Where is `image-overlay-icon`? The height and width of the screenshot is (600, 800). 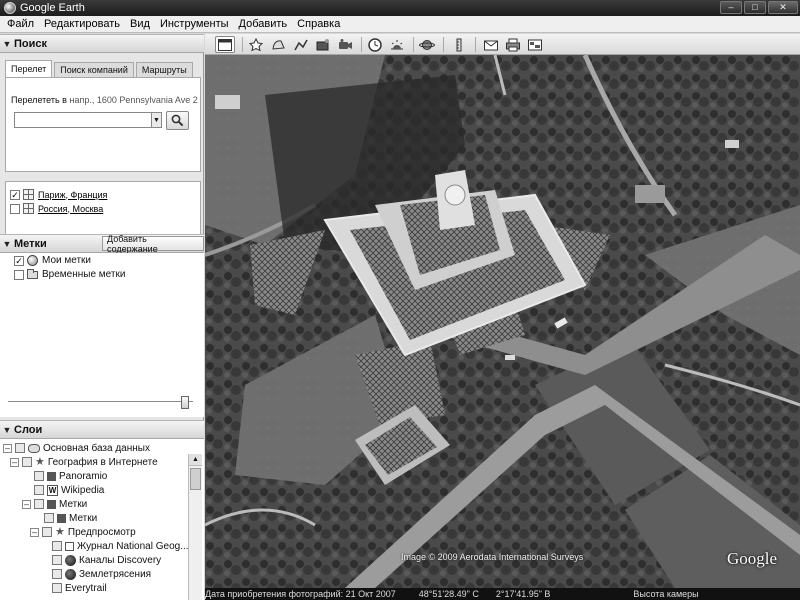
image-overlay-icon is located at coordinates (322, 44).